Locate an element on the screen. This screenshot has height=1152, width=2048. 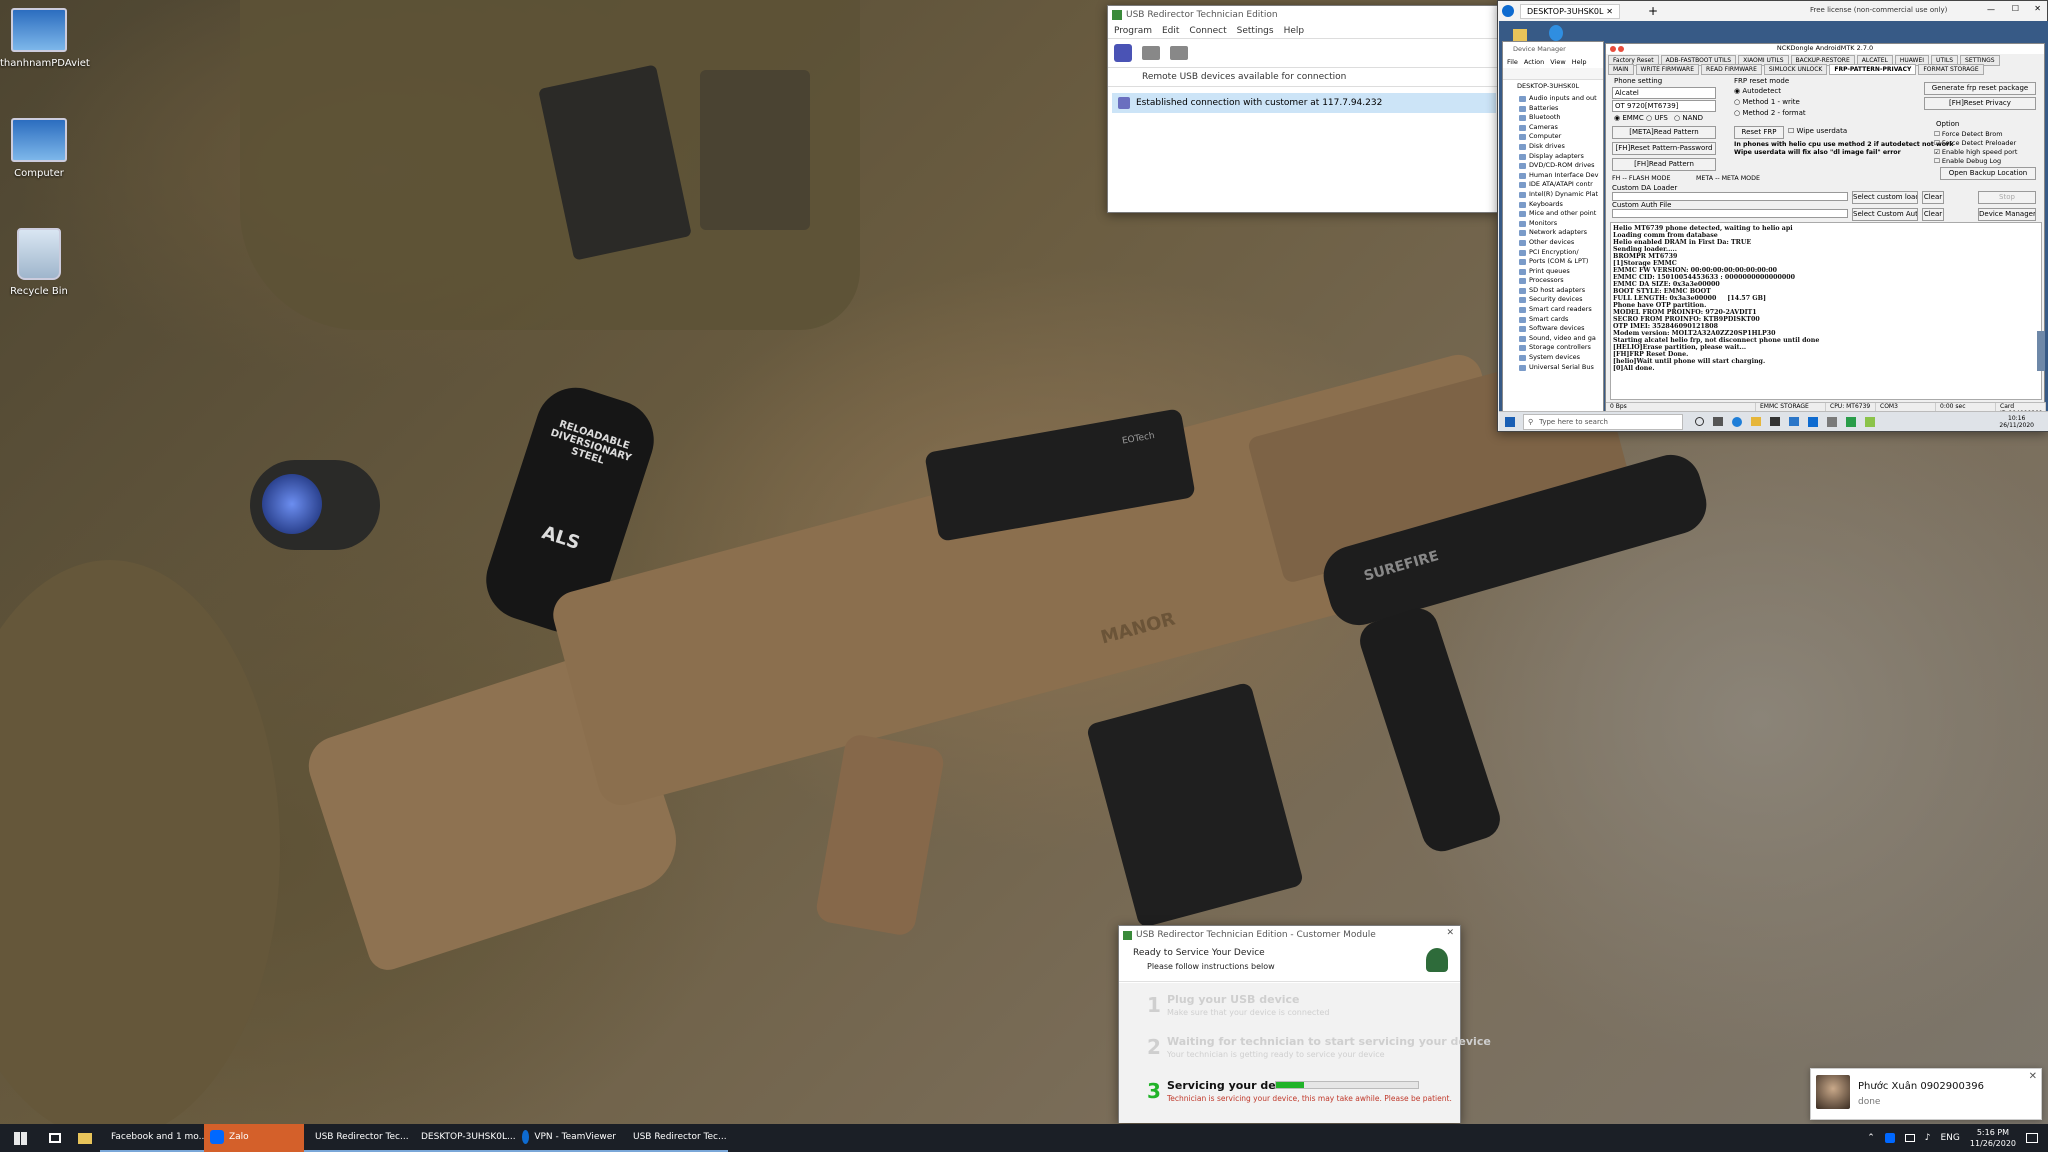
fh-reset-pattern-password-button: [FH]Reset Pattern-Password is located at coordinates (1664, 148).